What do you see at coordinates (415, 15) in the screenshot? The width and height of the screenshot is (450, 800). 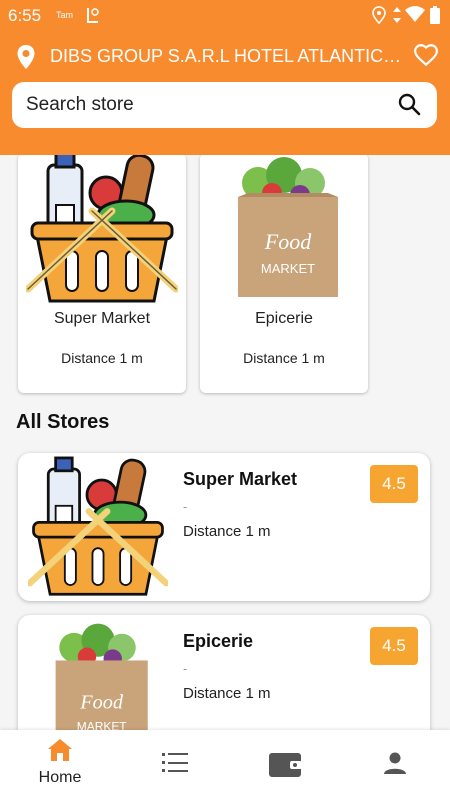 I see `wifi-icon` at bounding box center [415, 15].